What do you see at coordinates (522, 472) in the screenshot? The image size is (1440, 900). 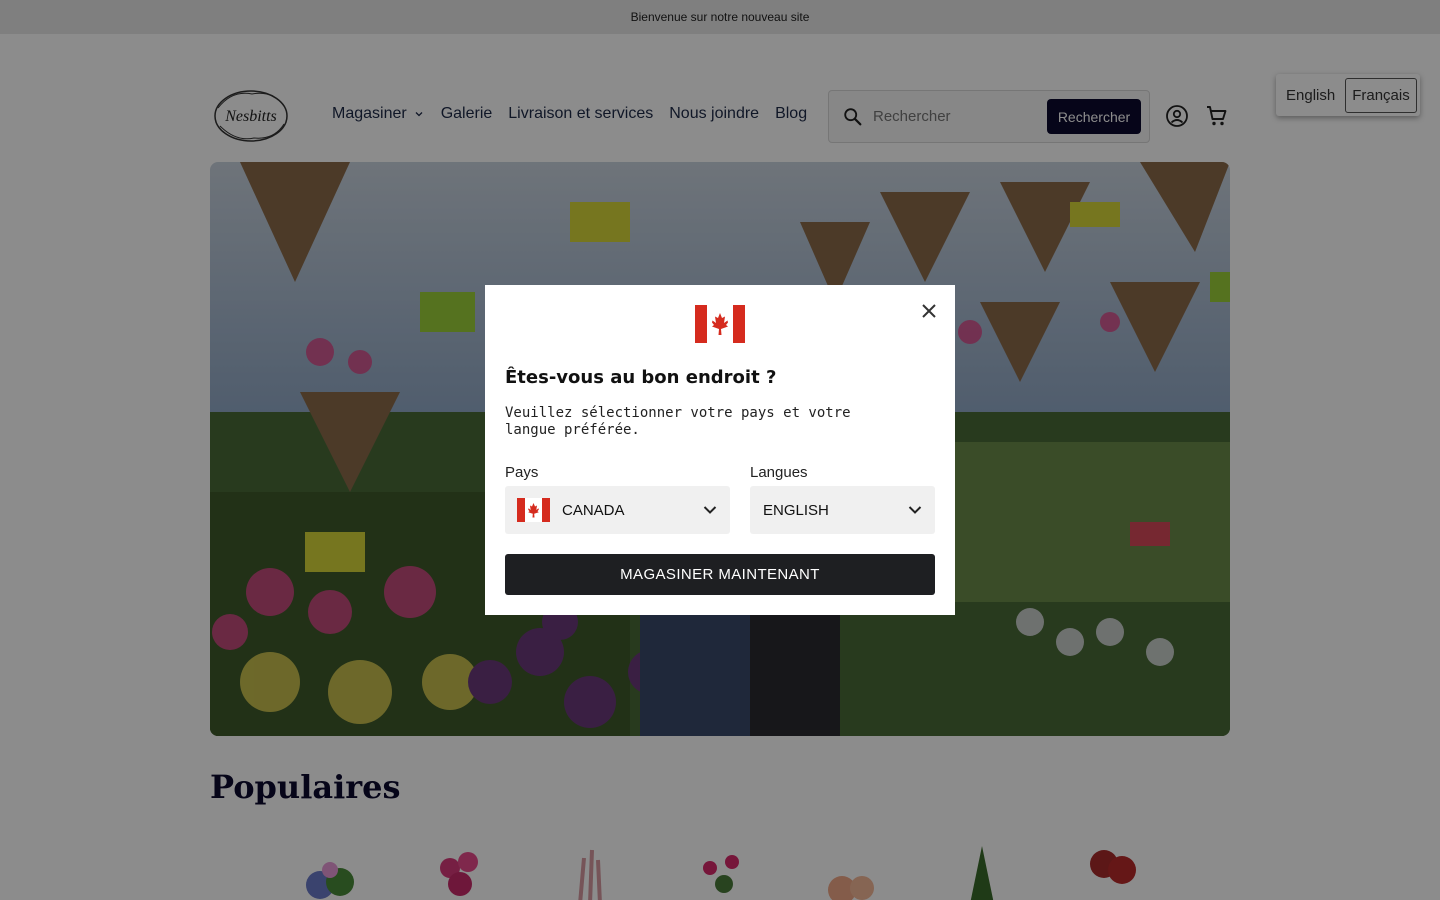 I see `country-label: Pays` at bounding box center [522, 472].